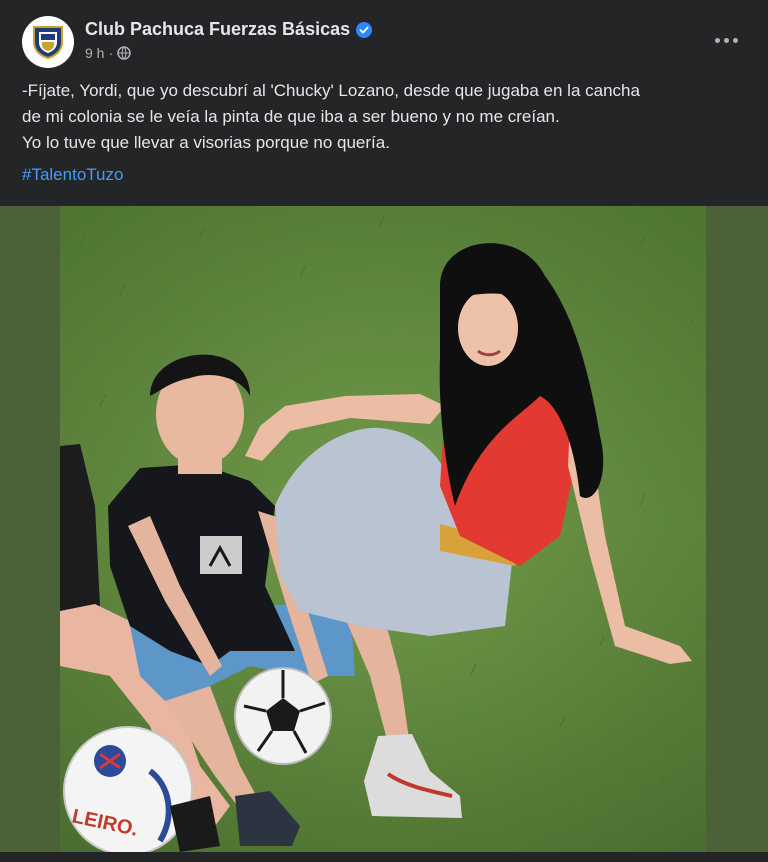 This screenshot has height=862, width=768. I want to click on post-footer-edge, so click(384, 857).